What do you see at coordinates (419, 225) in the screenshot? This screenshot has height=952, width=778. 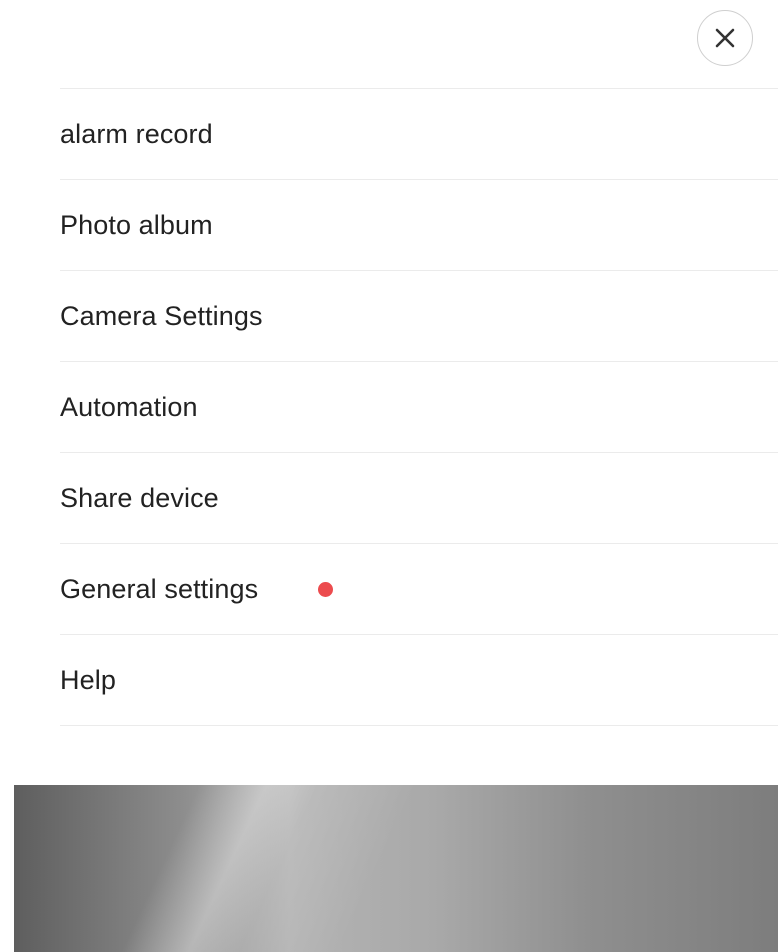 I see `menu-item-photo-album: Photo album` at bounding box center [419, 225].